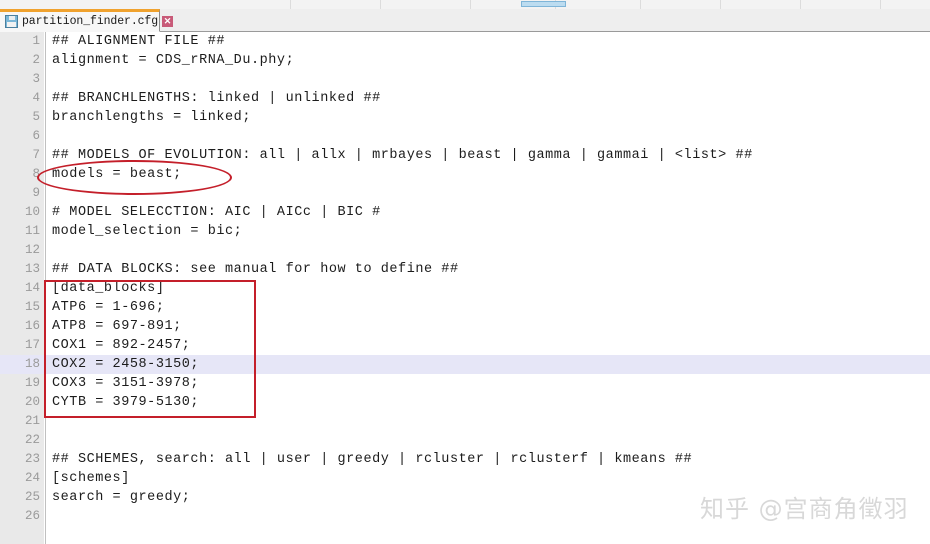 This screenshot has height=544, width=930. I want to click on line-number: 25, so click(32, 497).